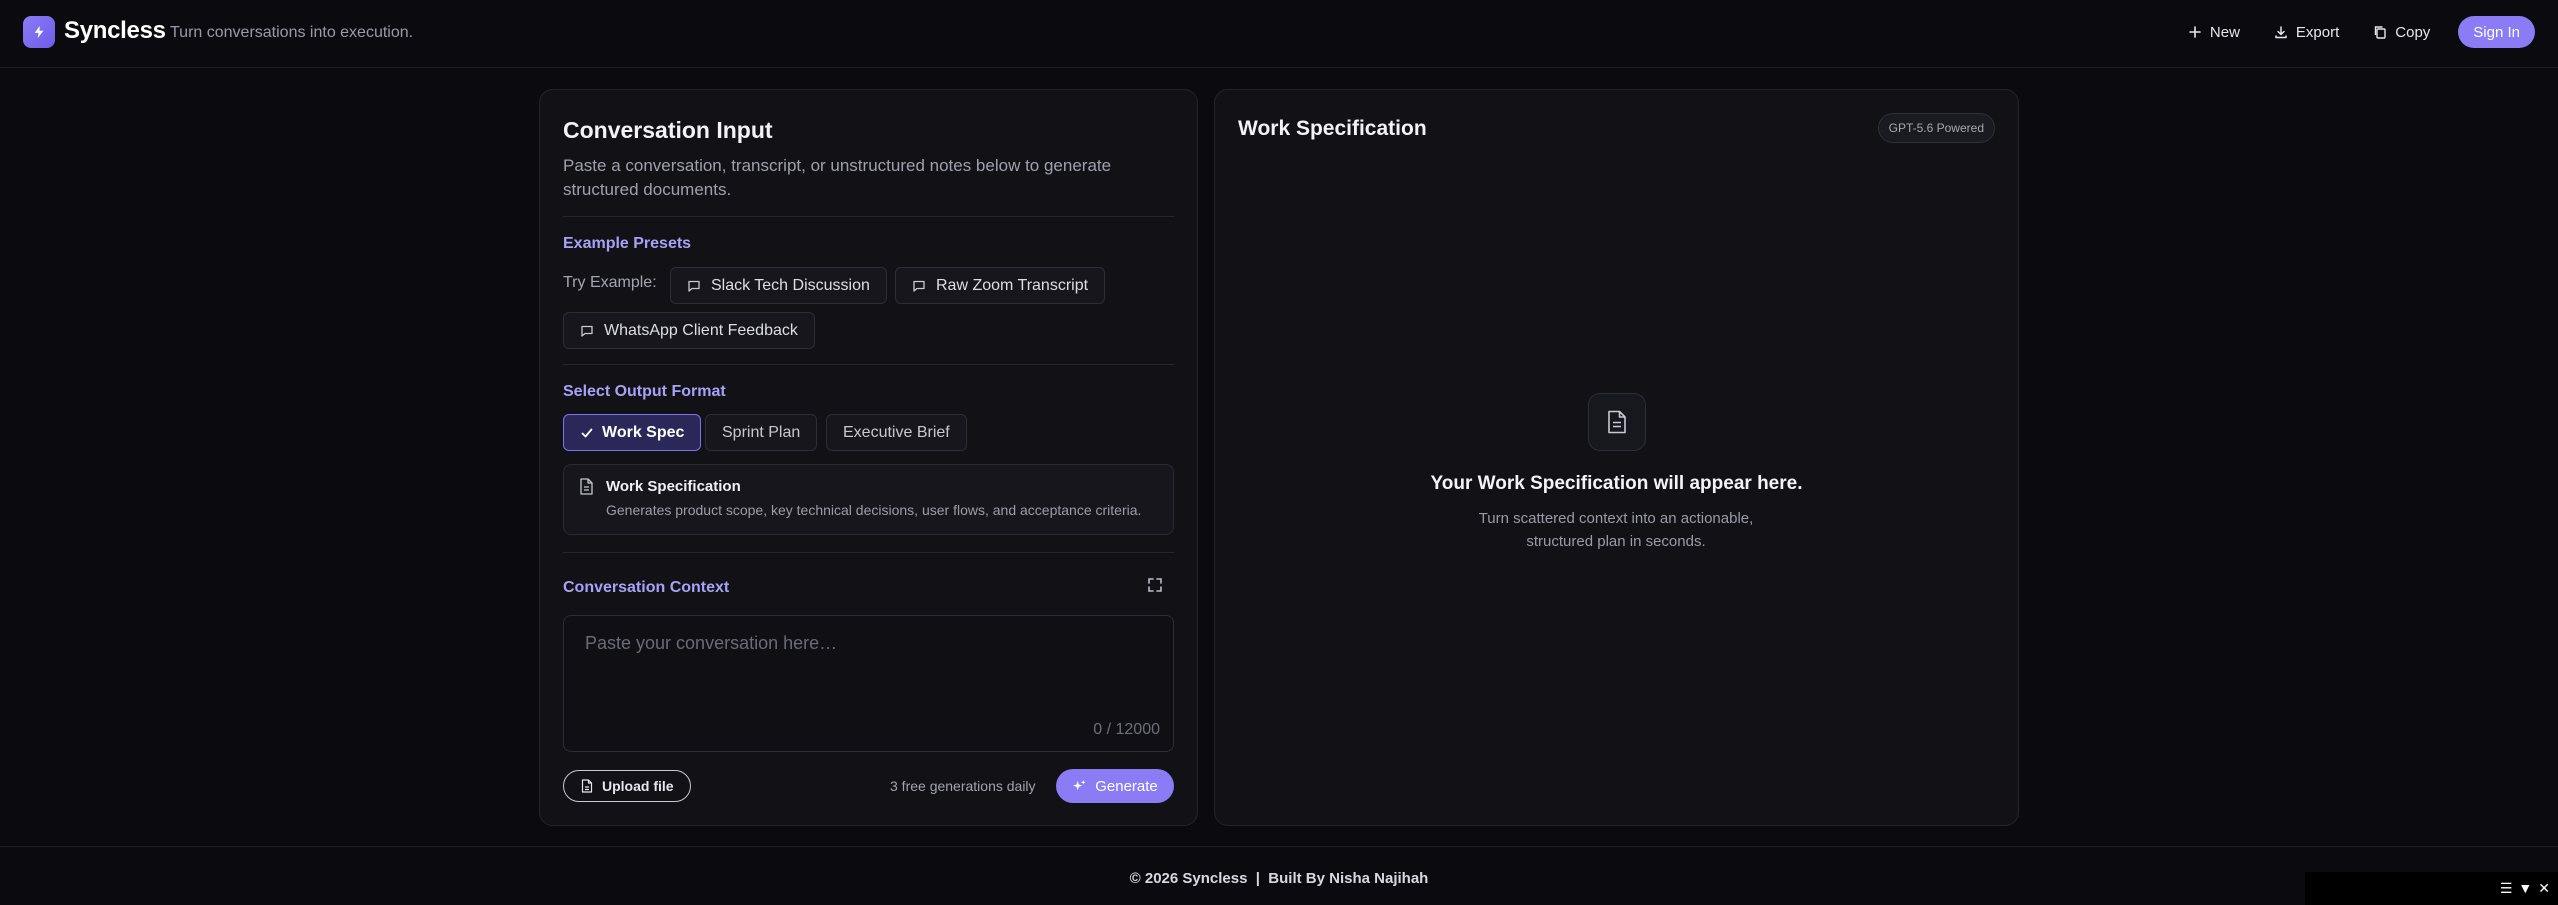 This screenshot has height=905, width=2558. I want to click on dropdown-triangle-icon: ▼, so click(2525, 888).